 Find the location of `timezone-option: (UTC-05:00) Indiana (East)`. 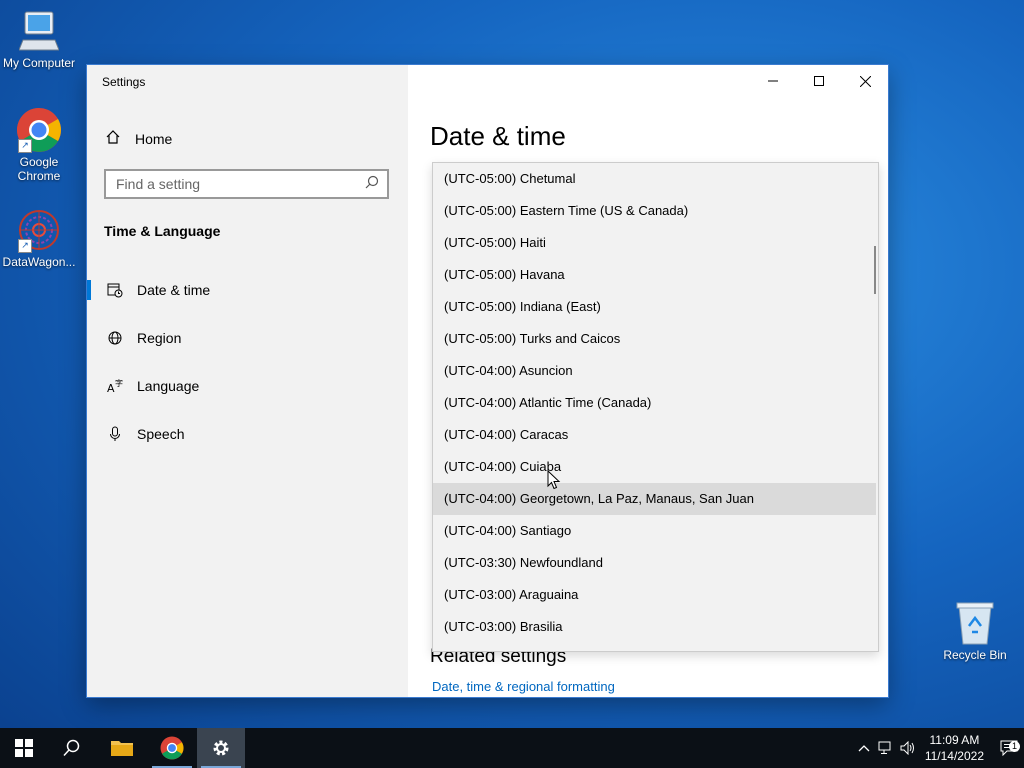

timezone-option: (UTC-05:00) Indiana (East) is located at coordinates (655, 307).